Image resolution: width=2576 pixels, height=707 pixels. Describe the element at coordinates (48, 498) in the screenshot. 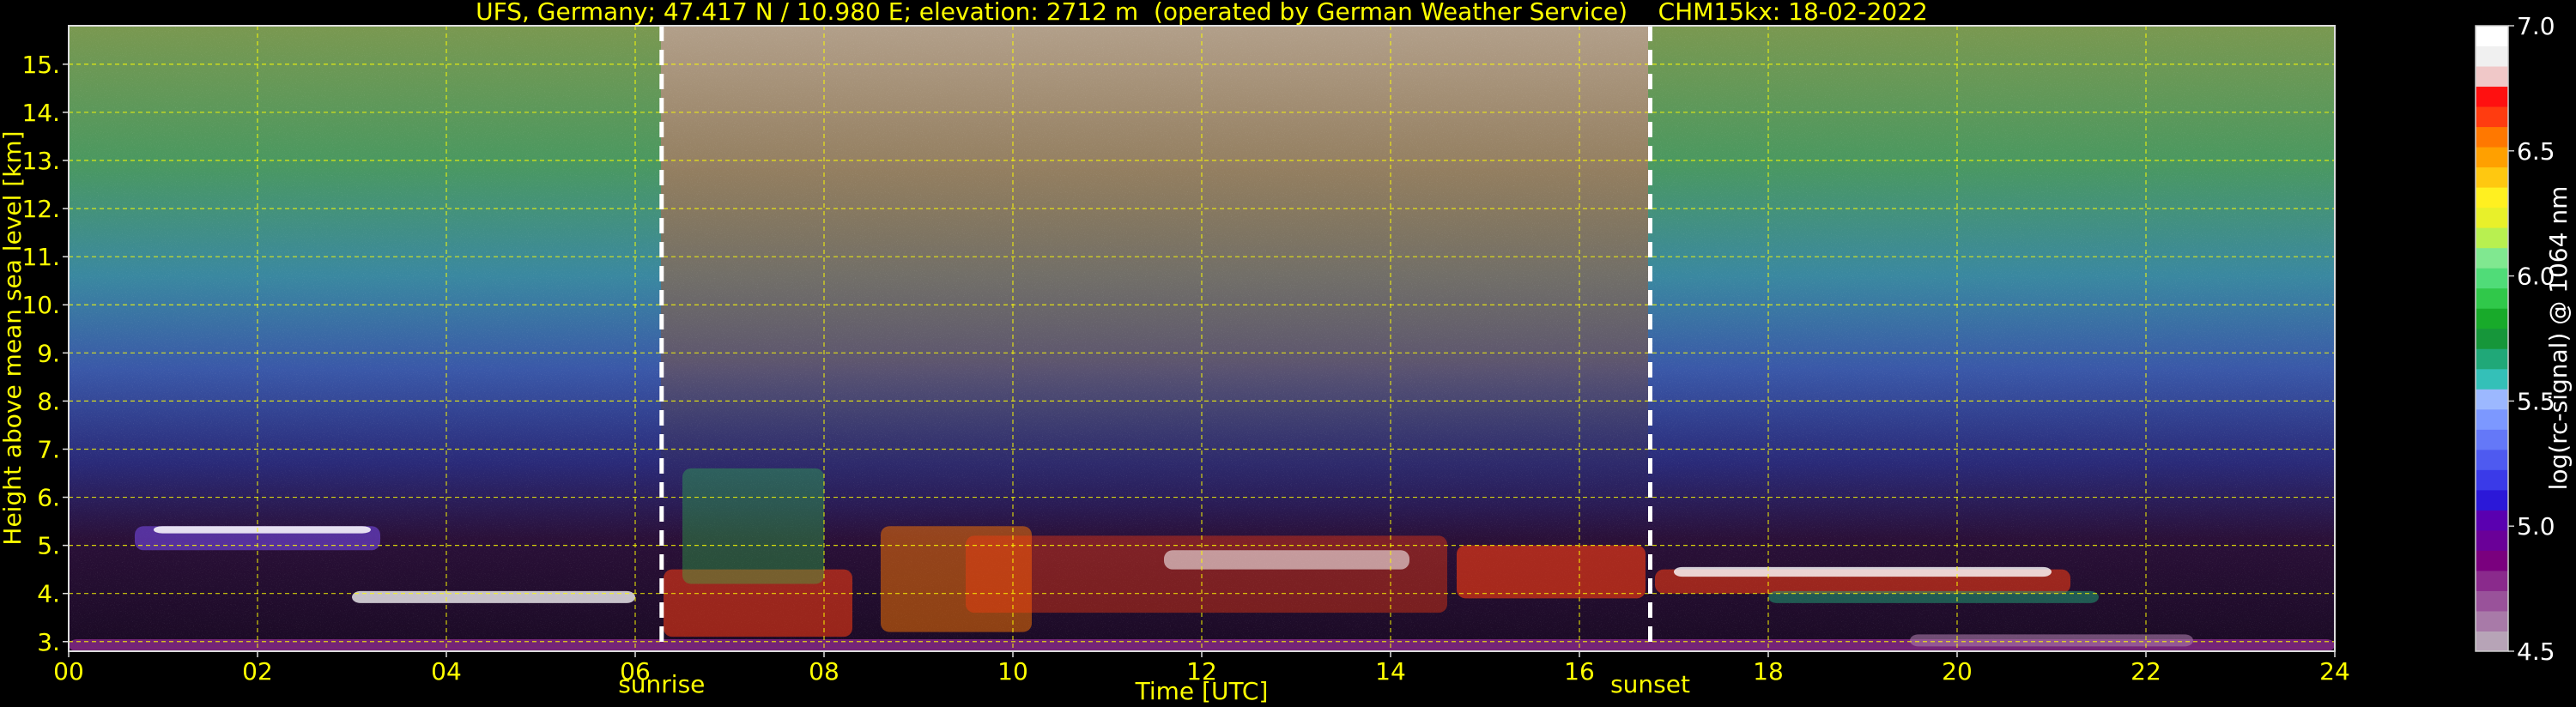

I see `y-tick-label: 6.` at that location.